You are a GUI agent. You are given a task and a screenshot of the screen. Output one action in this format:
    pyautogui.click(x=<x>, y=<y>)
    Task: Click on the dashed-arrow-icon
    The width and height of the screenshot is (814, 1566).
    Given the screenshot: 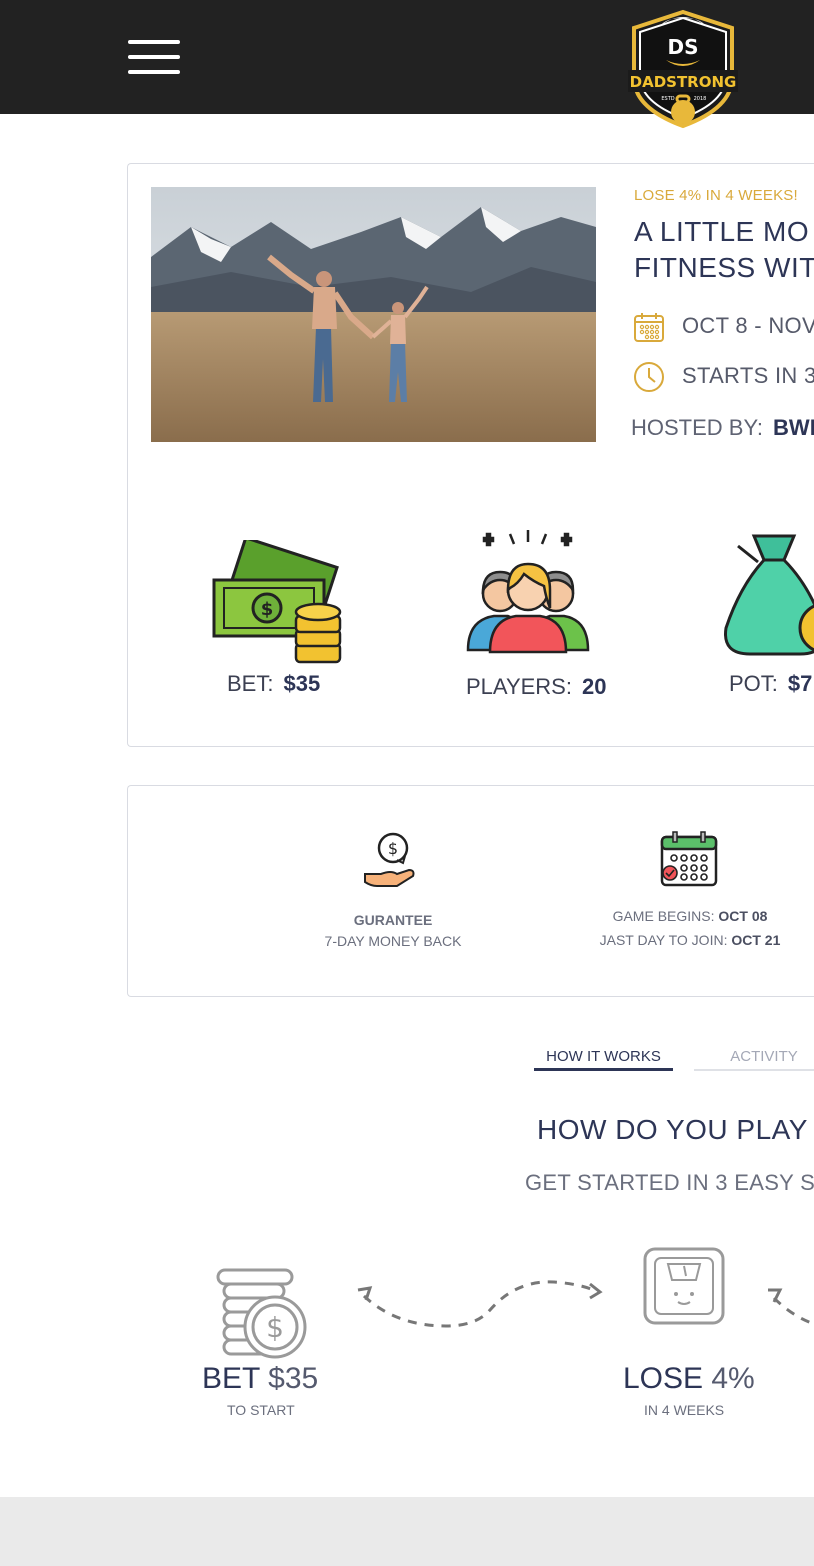 What is the action you would take?
    pyautogui.click(x=480, y=1304)
    